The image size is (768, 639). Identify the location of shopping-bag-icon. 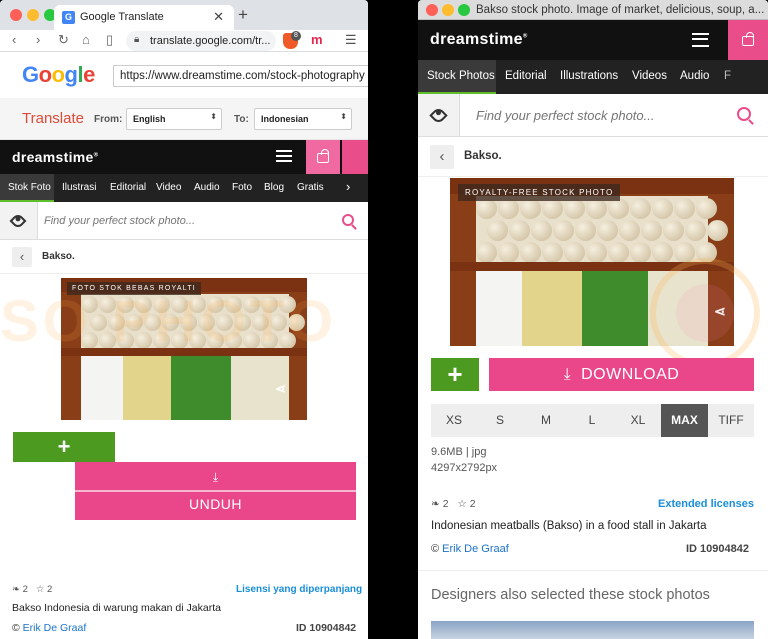
(323, 156).